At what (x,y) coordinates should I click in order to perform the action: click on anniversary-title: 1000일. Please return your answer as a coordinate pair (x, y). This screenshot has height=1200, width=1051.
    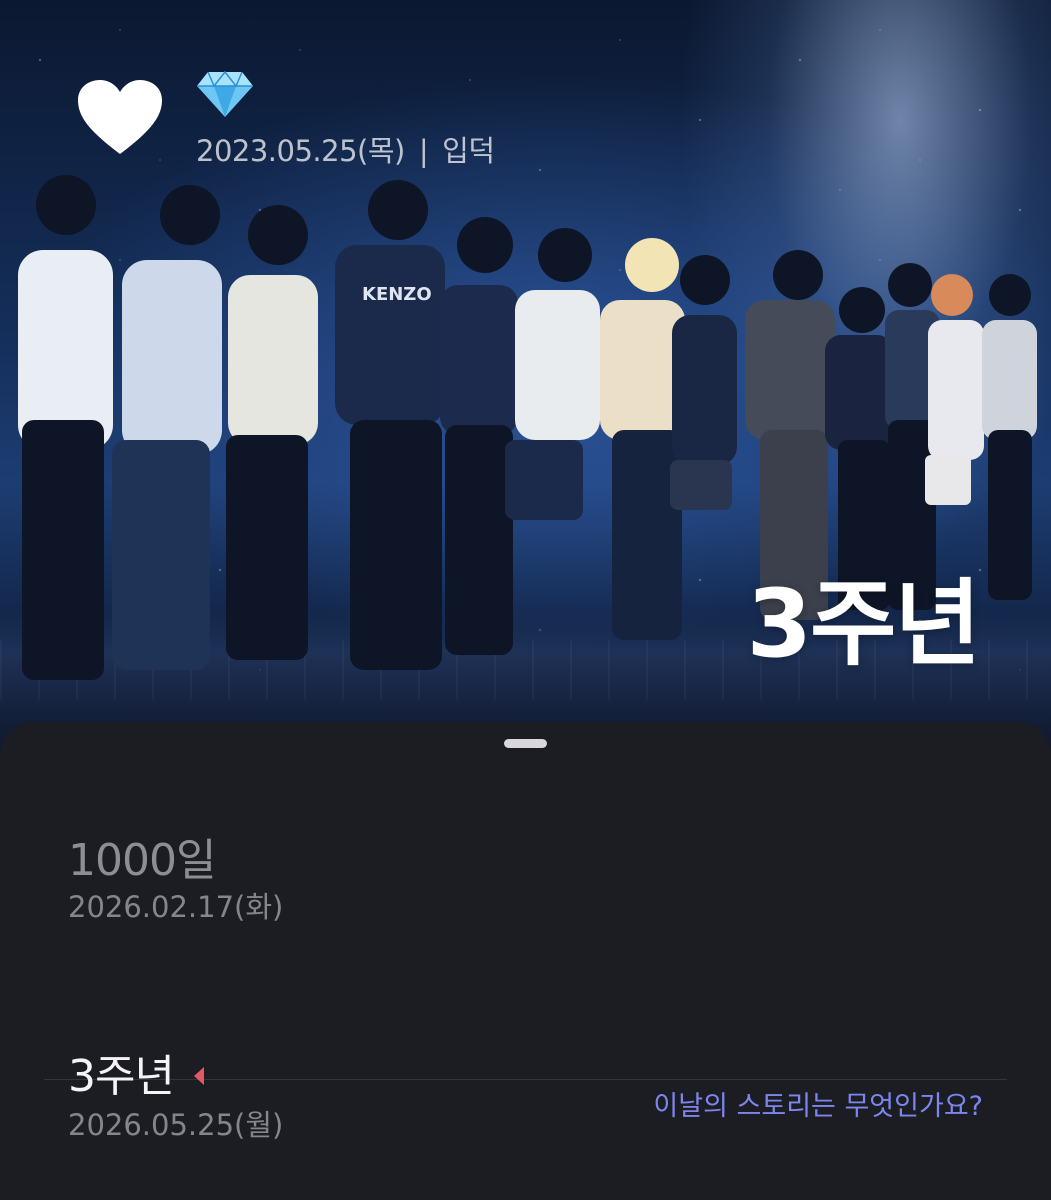
    Looking at the image, I should click on (142, 860).